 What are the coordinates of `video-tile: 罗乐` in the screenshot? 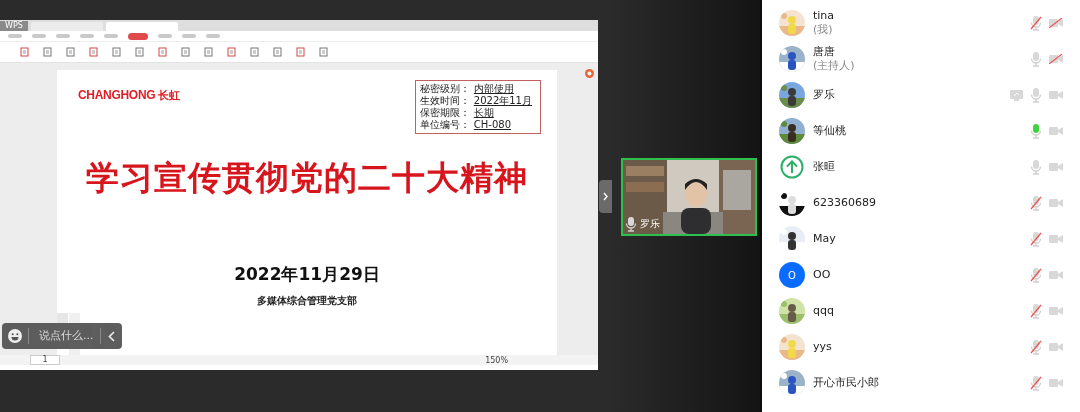 It's located at (689, 197).